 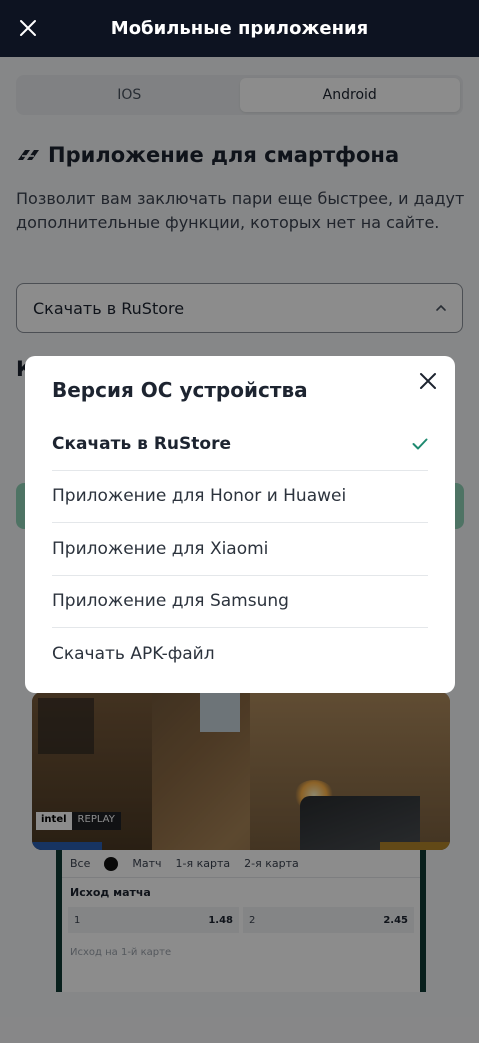 What do you see at coordinates (133, 654) in the screenshot?
I see `option-label: Скачать APK-файл` at bounding box center [133, 654].